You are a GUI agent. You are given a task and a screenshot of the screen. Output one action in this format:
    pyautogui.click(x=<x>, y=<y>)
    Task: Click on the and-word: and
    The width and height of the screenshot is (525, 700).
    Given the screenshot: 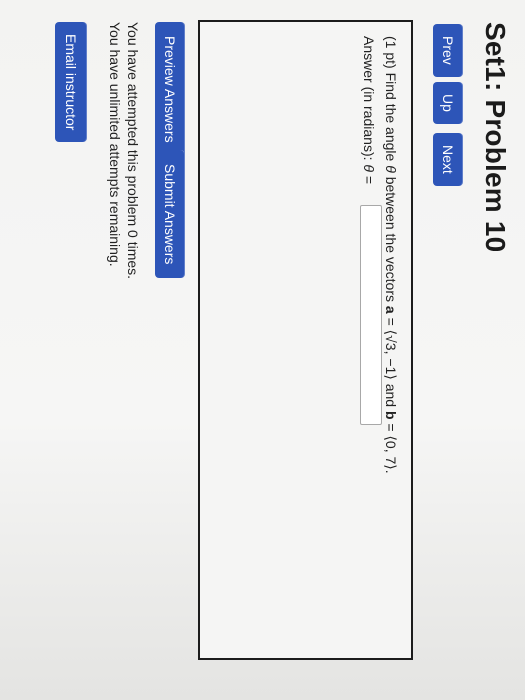 What is the action you would take?
    pyautogui.click(x=391, y=395)
    